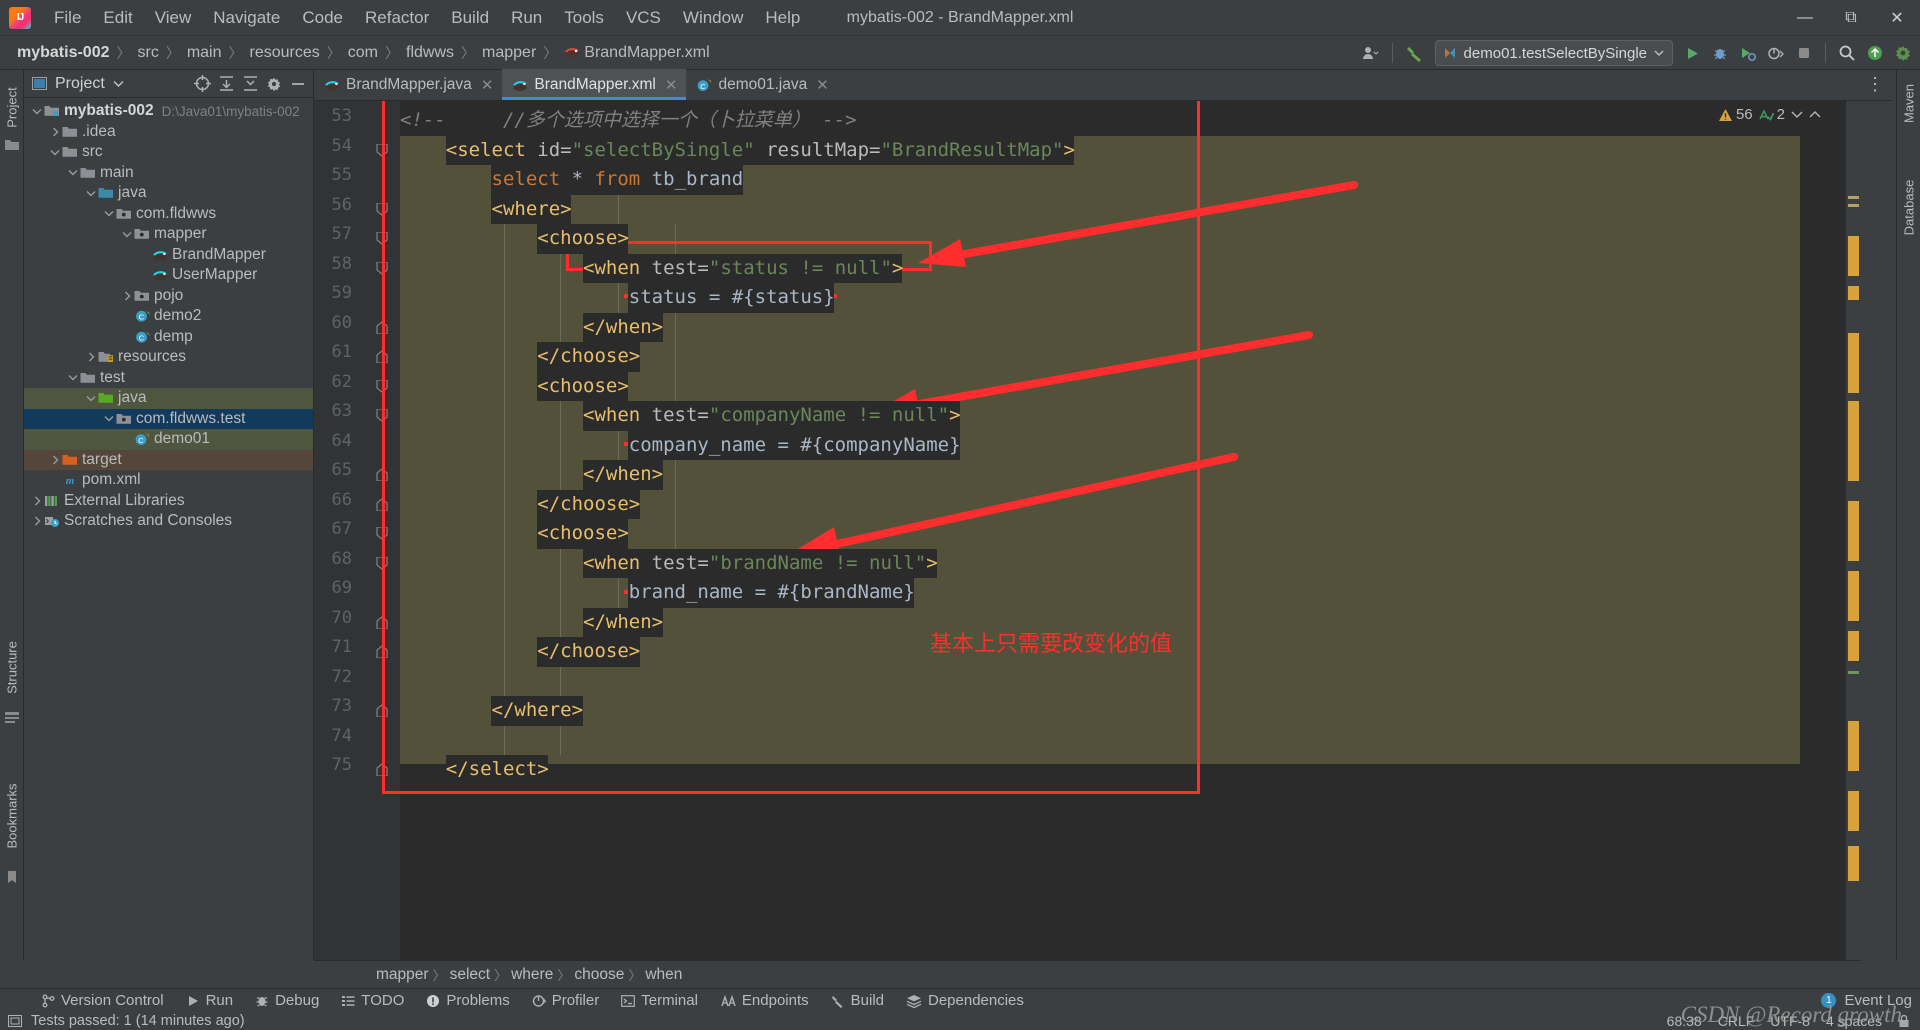 Image resolution: width=1920 pixels, height=1030 pixels. What do you see at coordinates (168, 439) in the screenshot?
I see `tree-node-demo01: Cdemo01` at bounding box center [168, 439].